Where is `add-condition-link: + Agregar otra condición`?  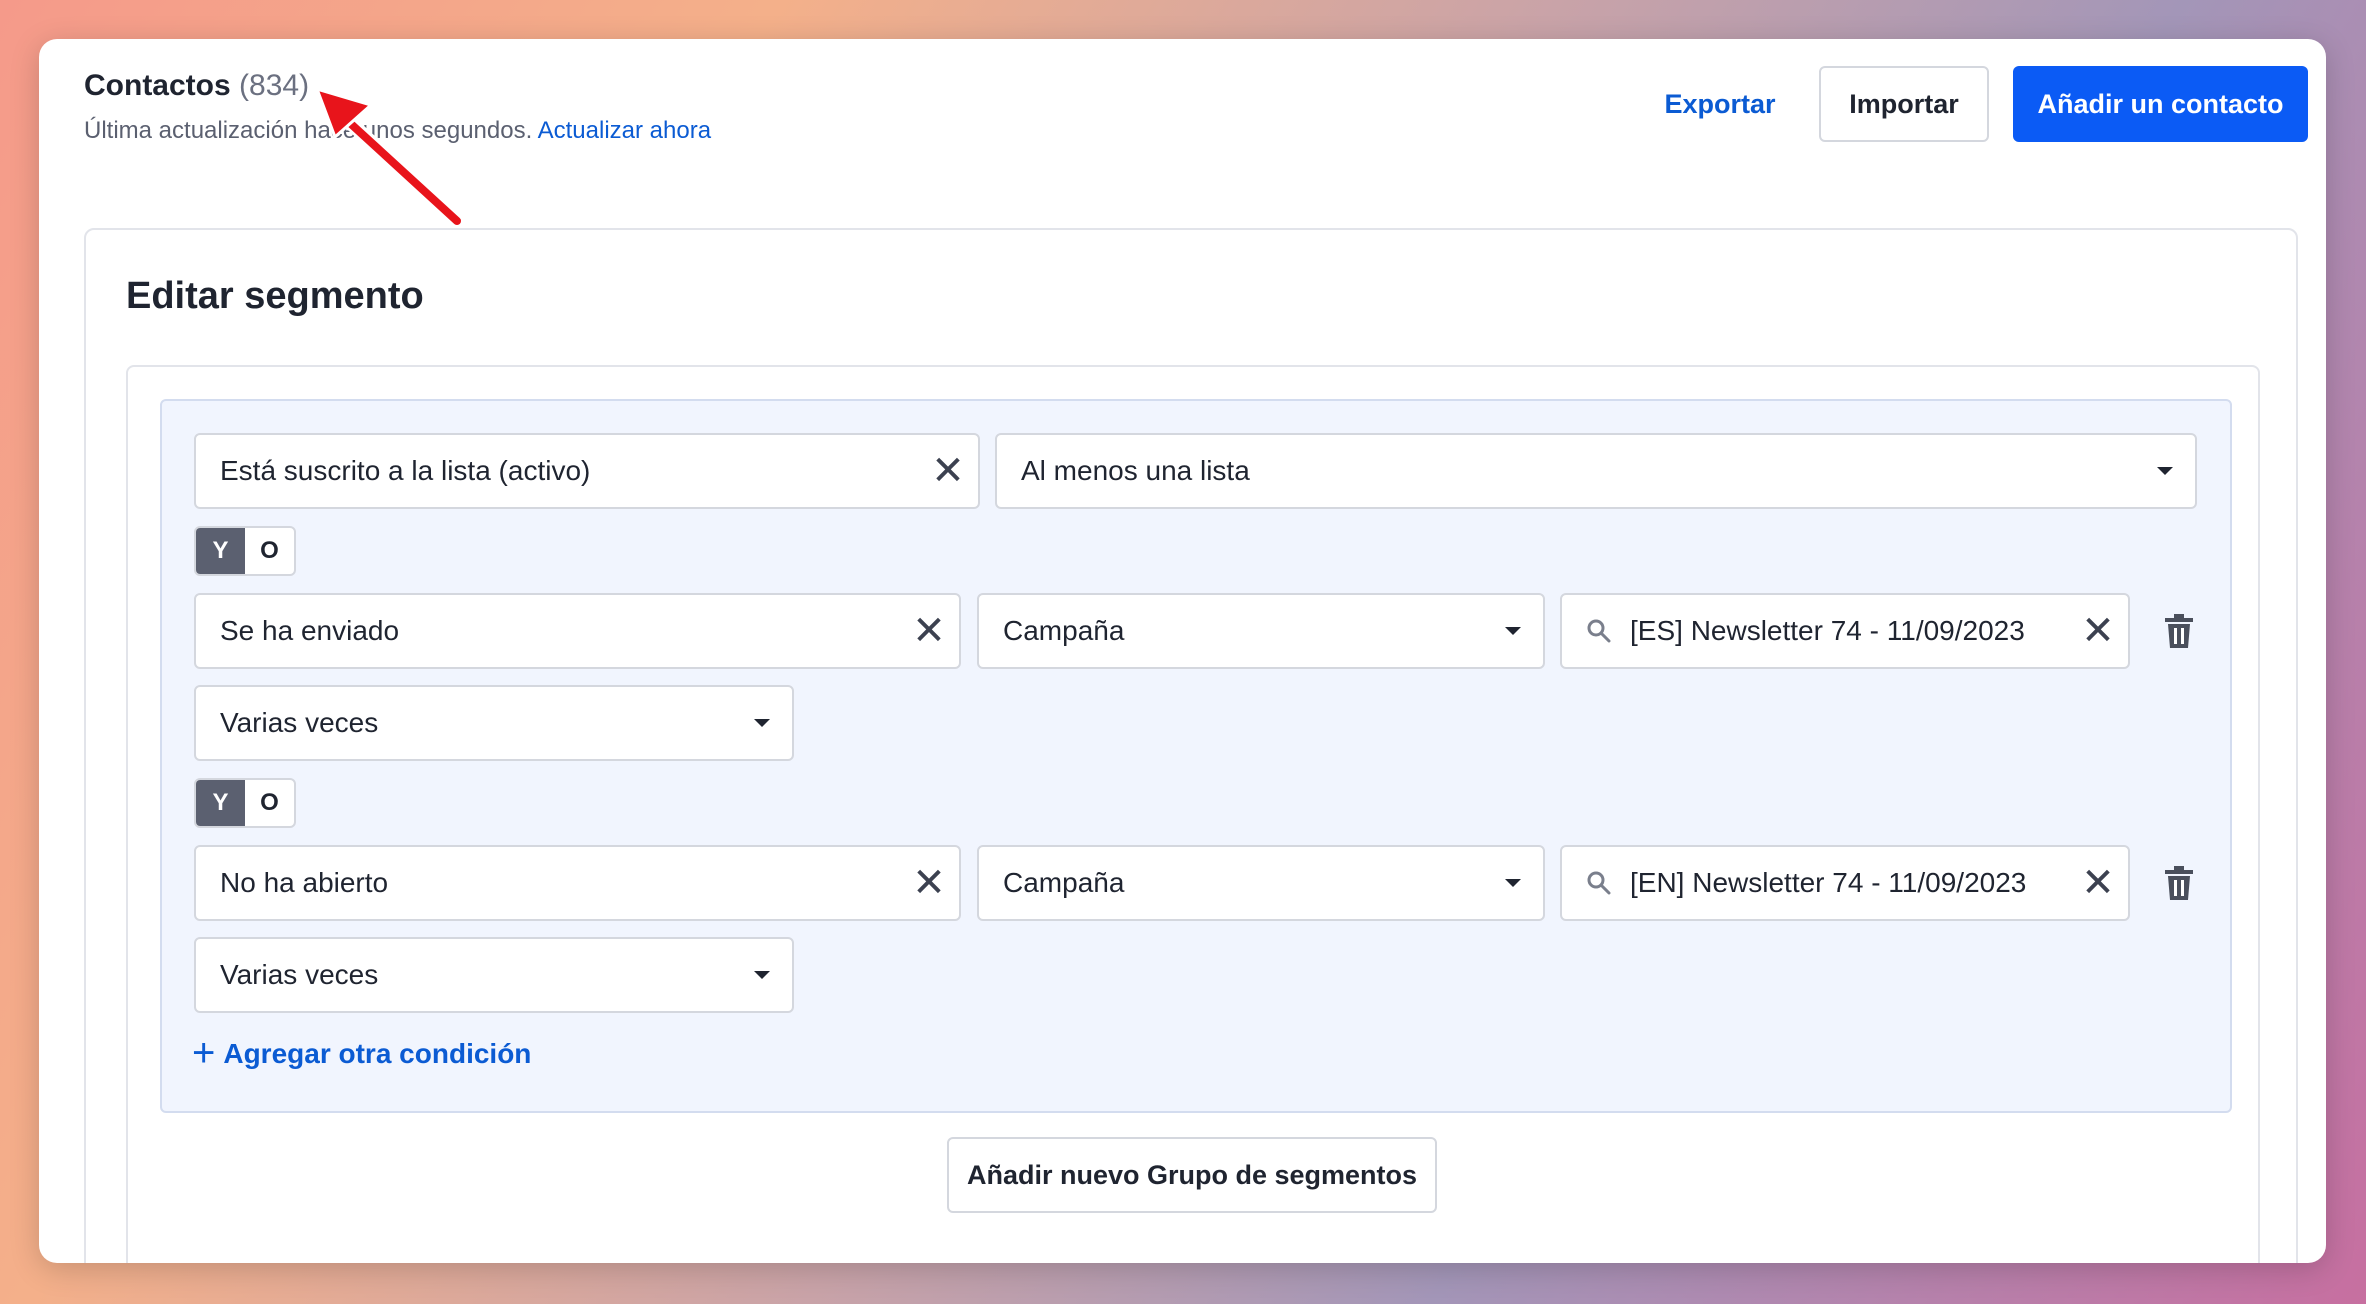 add-condition-link: + Agregar otra condición is located at coordinates (361, 1053).